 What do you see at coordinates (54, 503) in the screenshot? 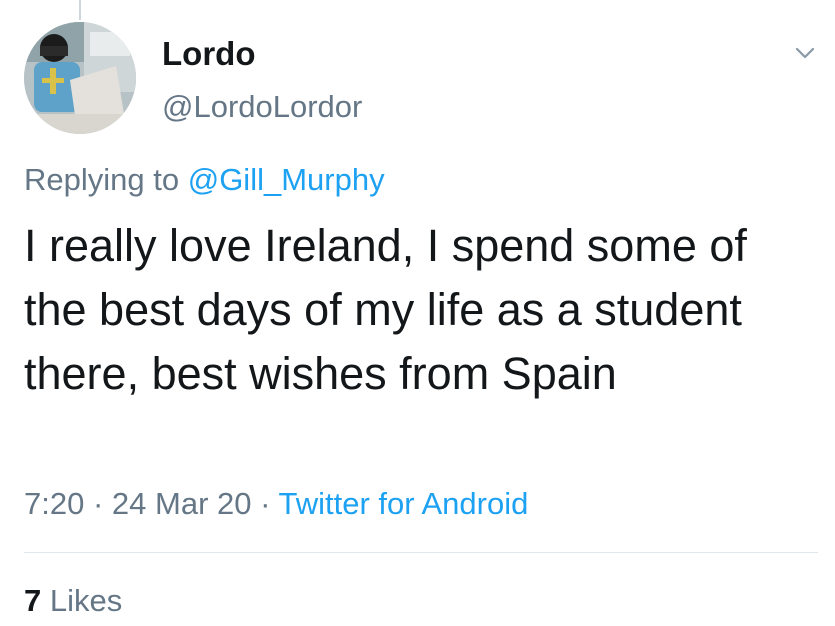
I see `tweet-time: 7:20` at bounding box center [54, 503].